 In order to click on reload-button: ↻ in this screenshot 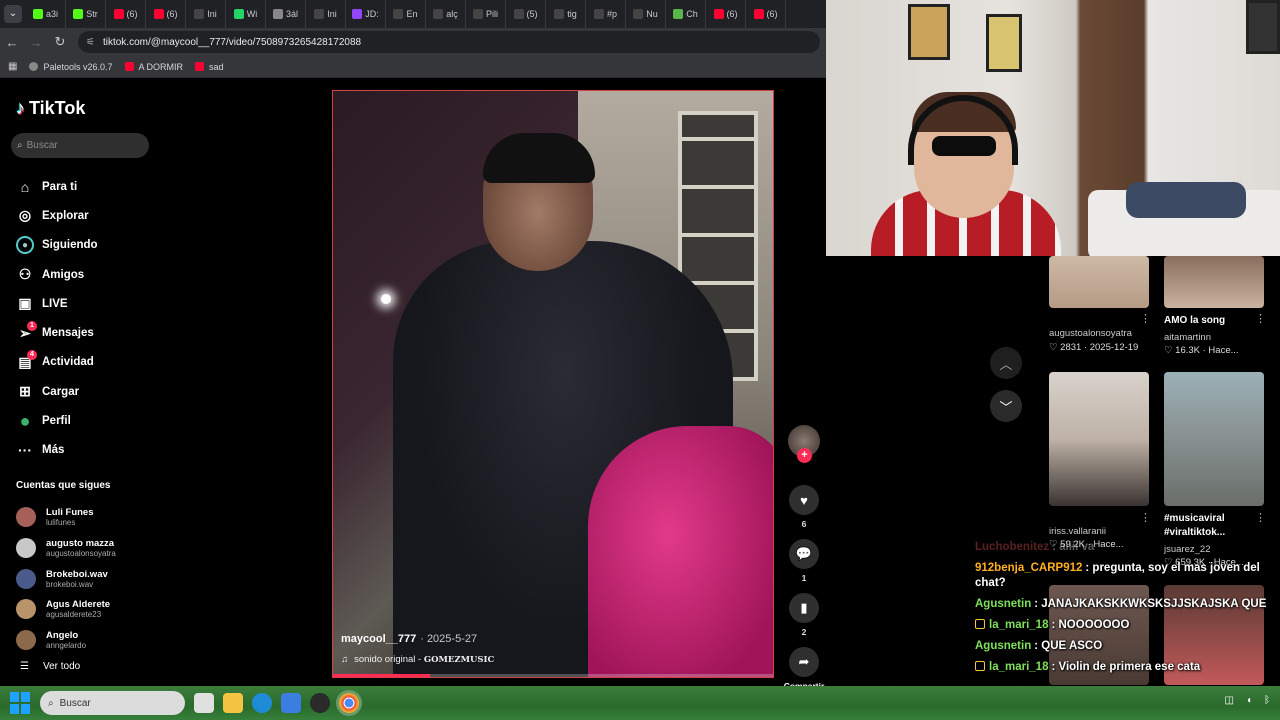, I will do `click(60, 42)`.